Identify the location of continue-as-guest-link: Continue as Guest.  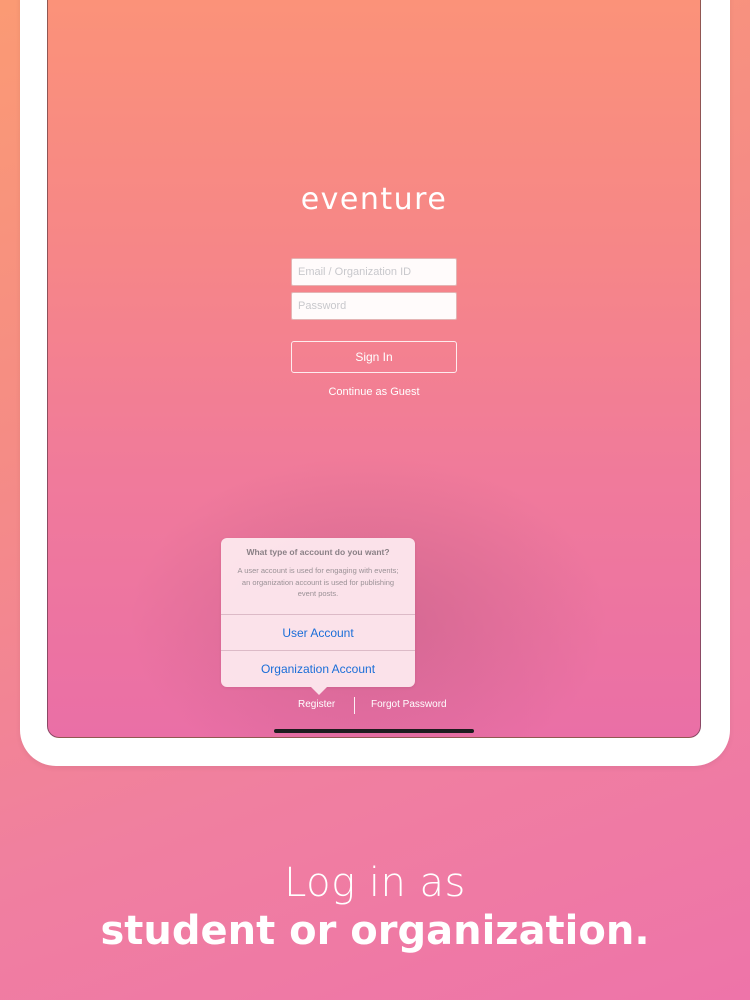
(374, 392).